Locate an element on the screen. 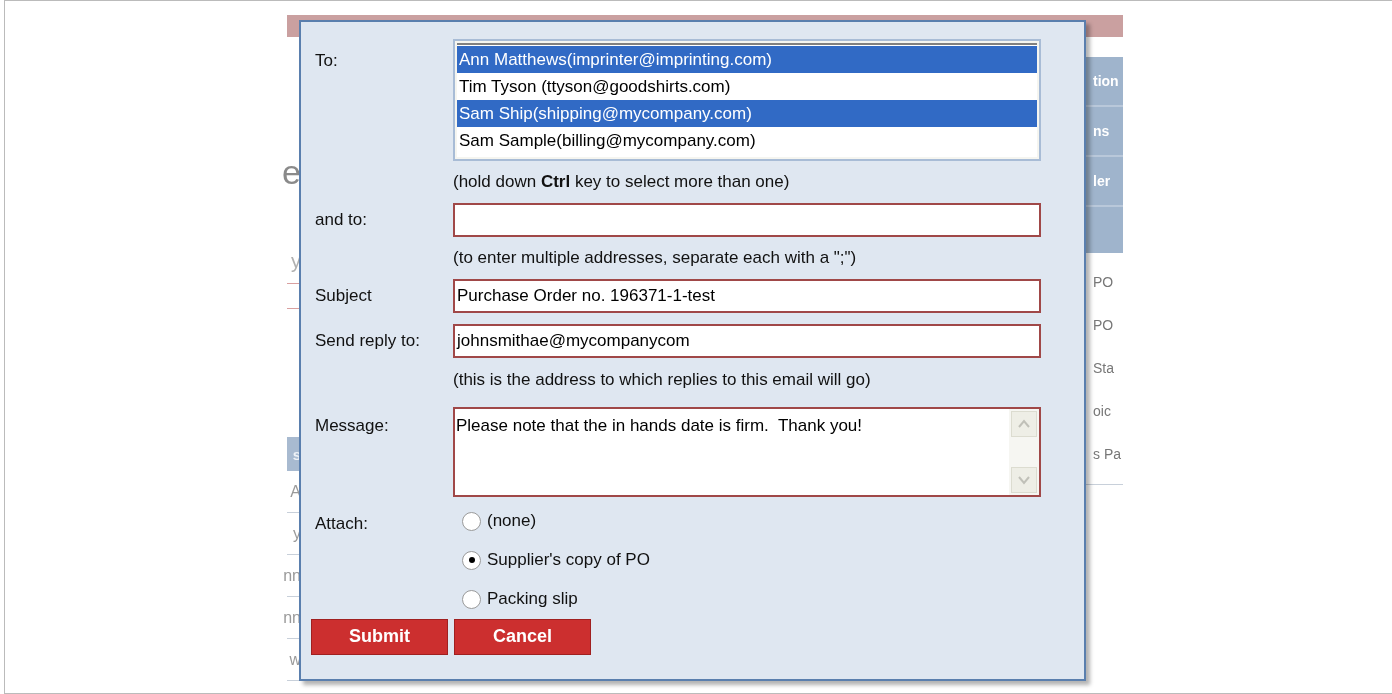 This screenshot has height=694, width=1392. link-fragment: oic is located at coordinates (1102, 411).